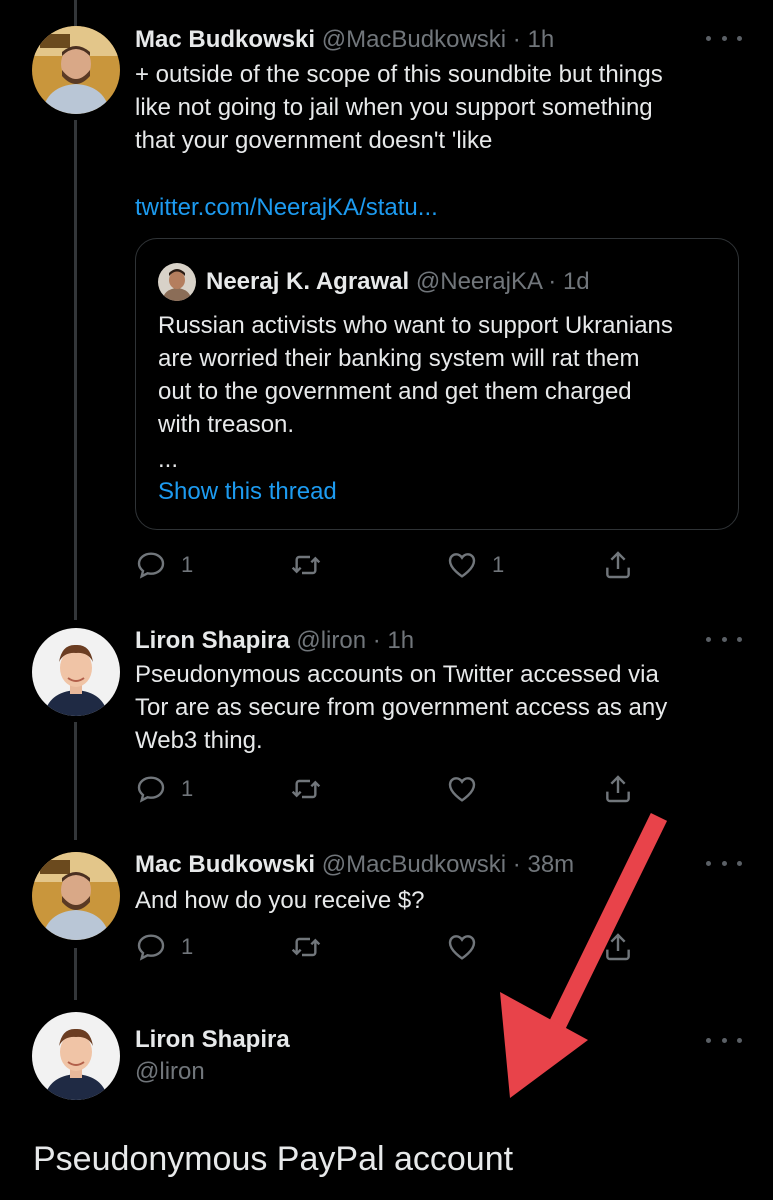  Describe the element at coordinates (280, 900) in the screenshot. I see `tweet-text: And how do you receive $?` at that location.